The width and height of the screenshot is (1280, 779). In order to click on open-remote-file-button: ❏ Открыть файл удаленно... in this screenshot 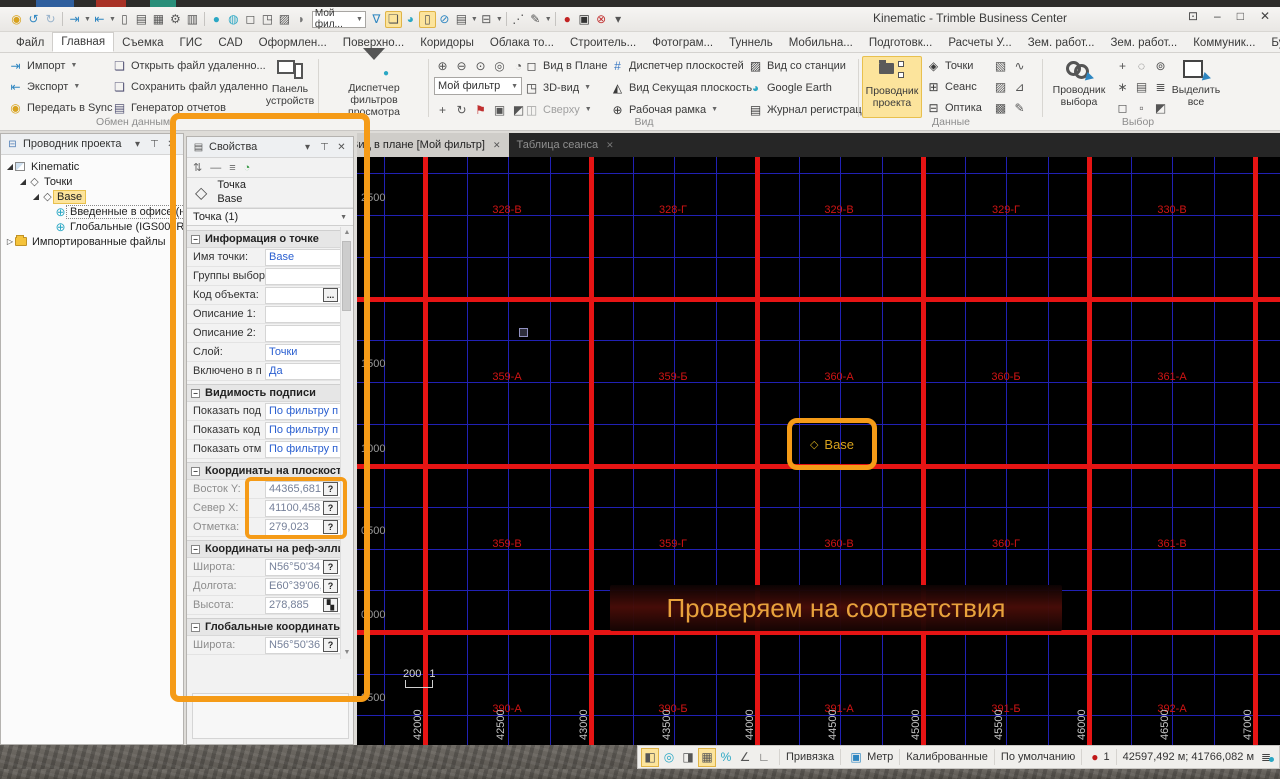, I will do `click(190, 65)`.